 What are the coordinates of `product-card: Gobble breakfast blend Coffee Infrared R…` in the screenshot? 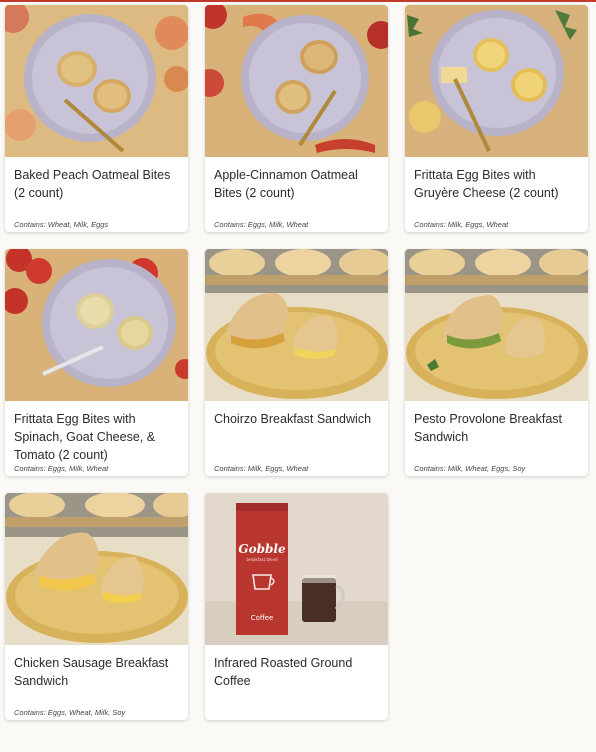 It's located at (296, 606).